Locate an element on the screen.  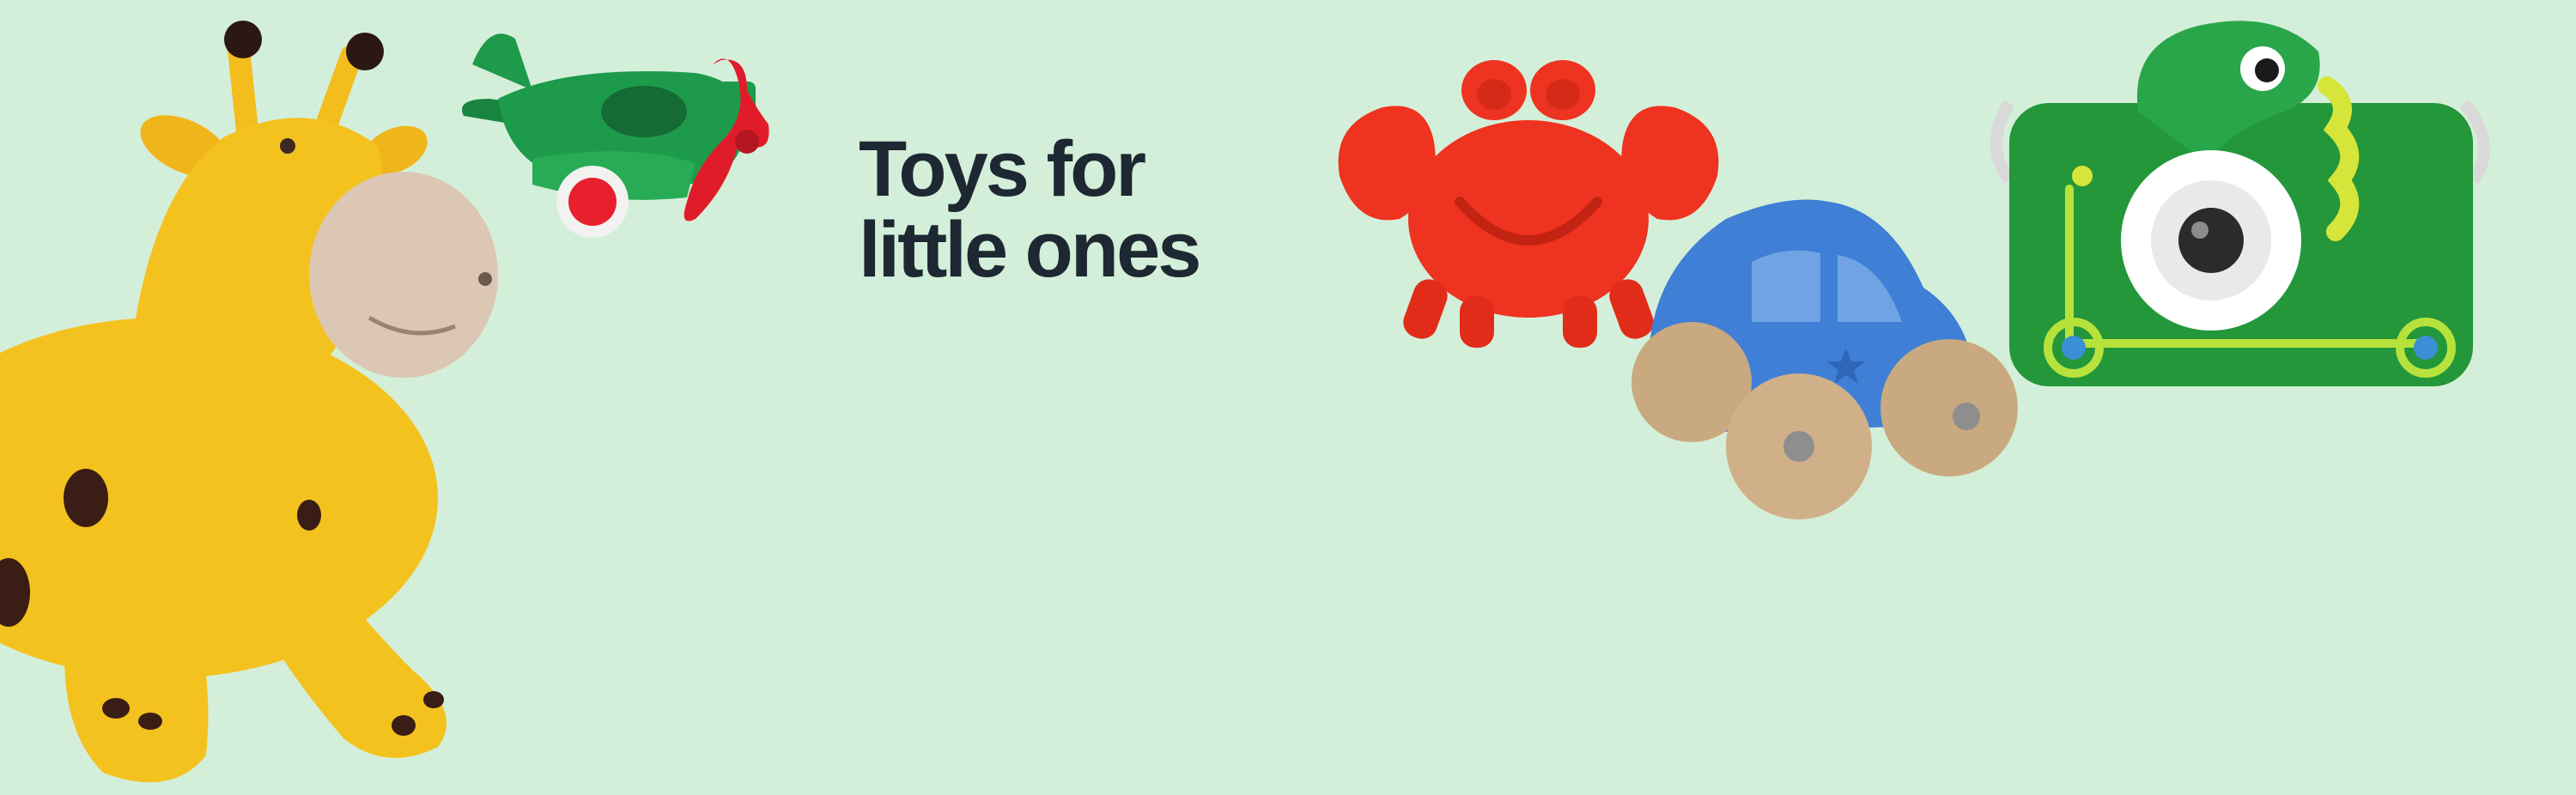
headline-line-2: little ones is located at coordinates (1030, 250).